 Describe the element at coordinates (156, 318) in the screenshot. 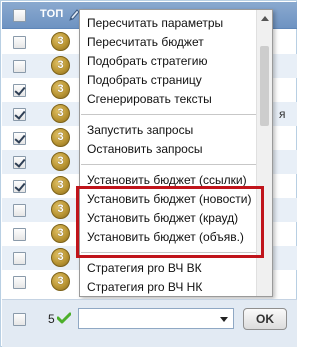

I see `action-select` at that location.